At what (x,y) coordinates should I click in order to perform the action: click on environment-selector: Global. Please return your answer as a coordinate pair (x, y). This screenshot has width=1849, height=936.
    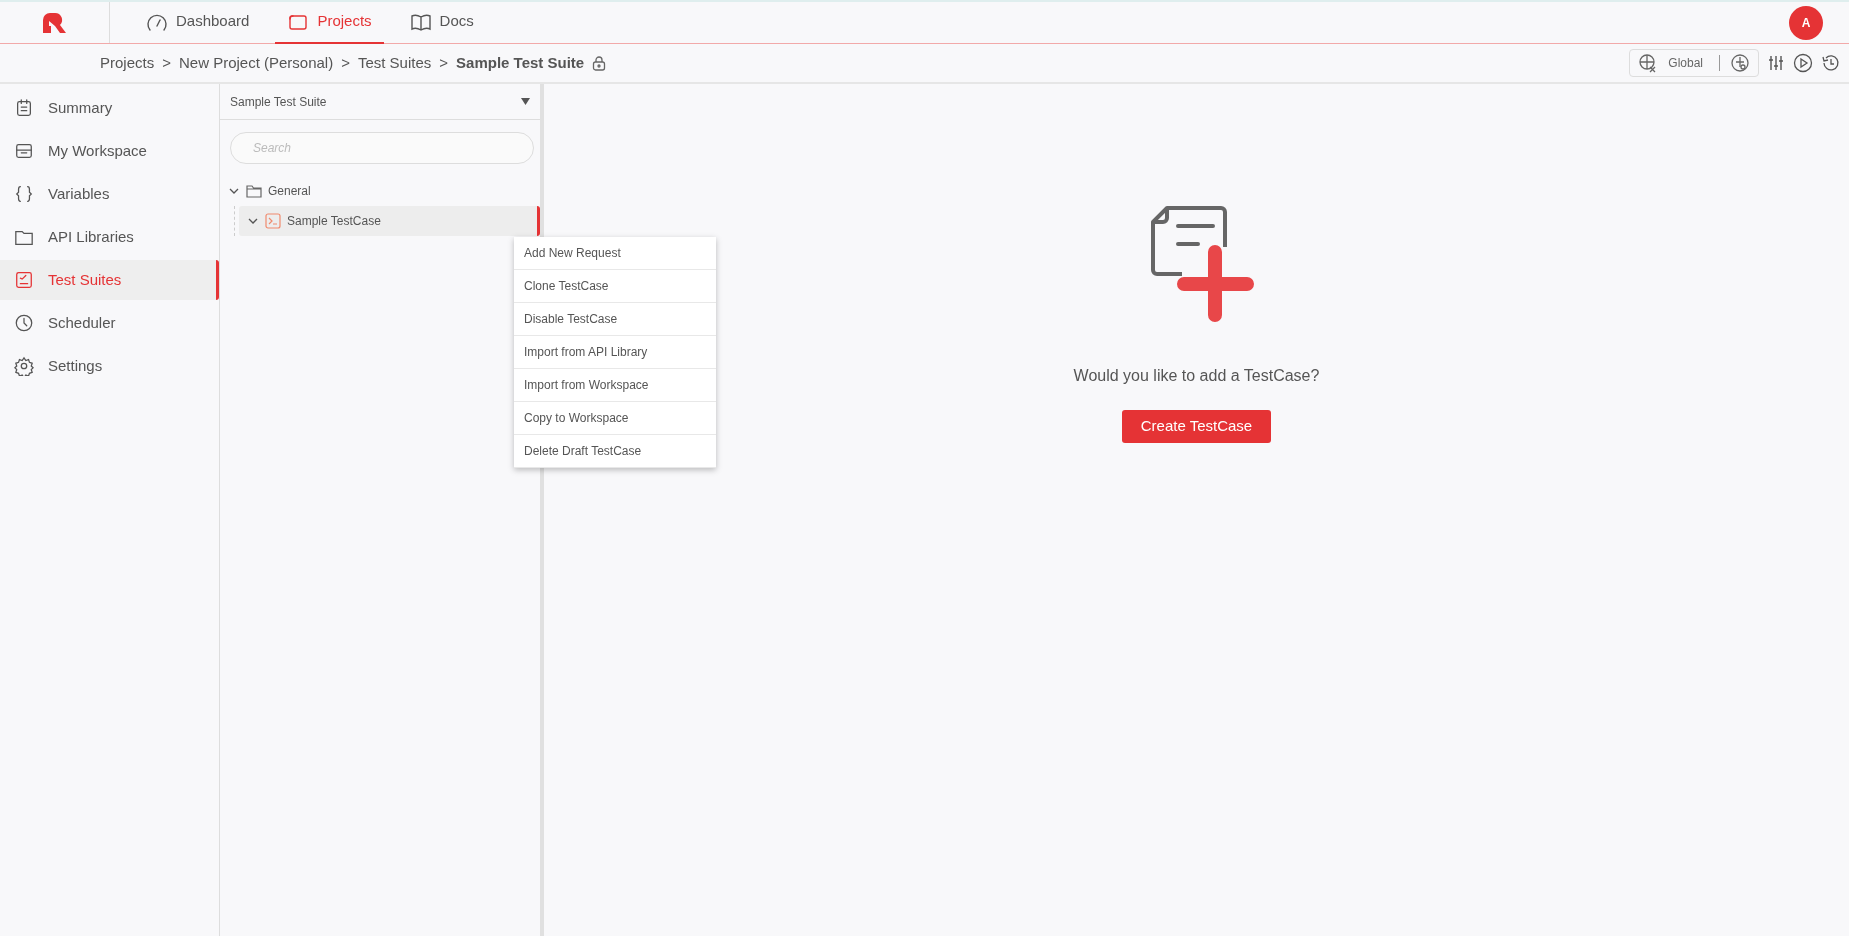
    Looking at the image, I should click on (1694, 63).